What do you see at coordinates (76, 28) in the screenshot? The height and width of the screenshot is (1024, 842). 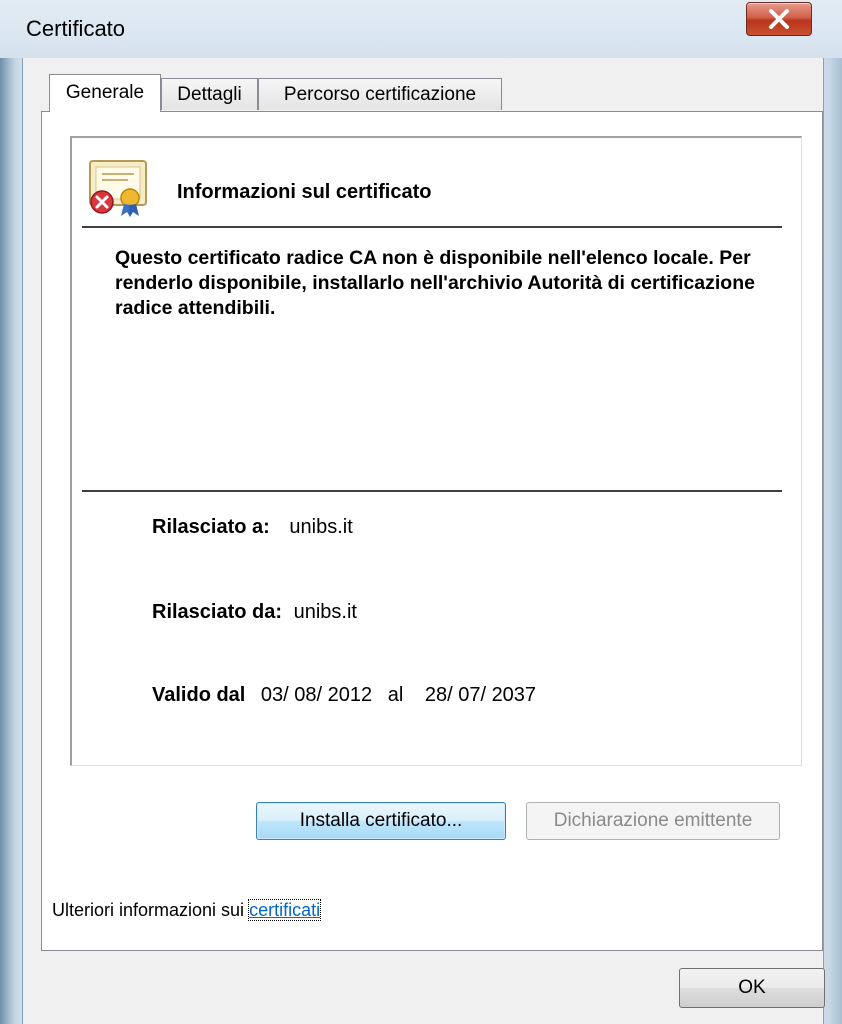 I see `window-title: Certificato` at bounding box center [76, 28].